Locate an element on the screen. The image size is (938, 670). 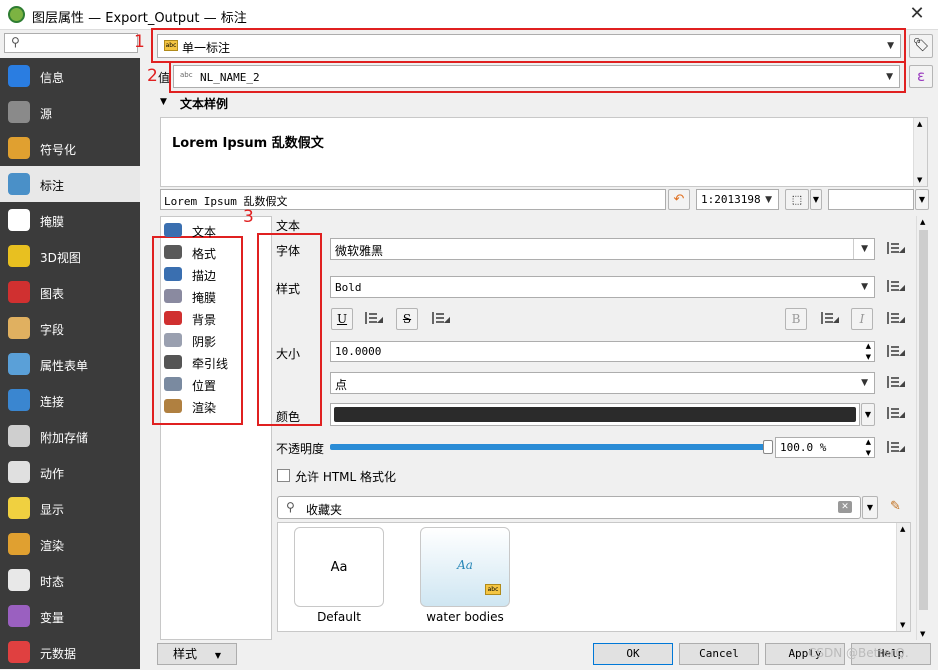
sidebar-item-label: 源 is located at coordinates (46, 114).